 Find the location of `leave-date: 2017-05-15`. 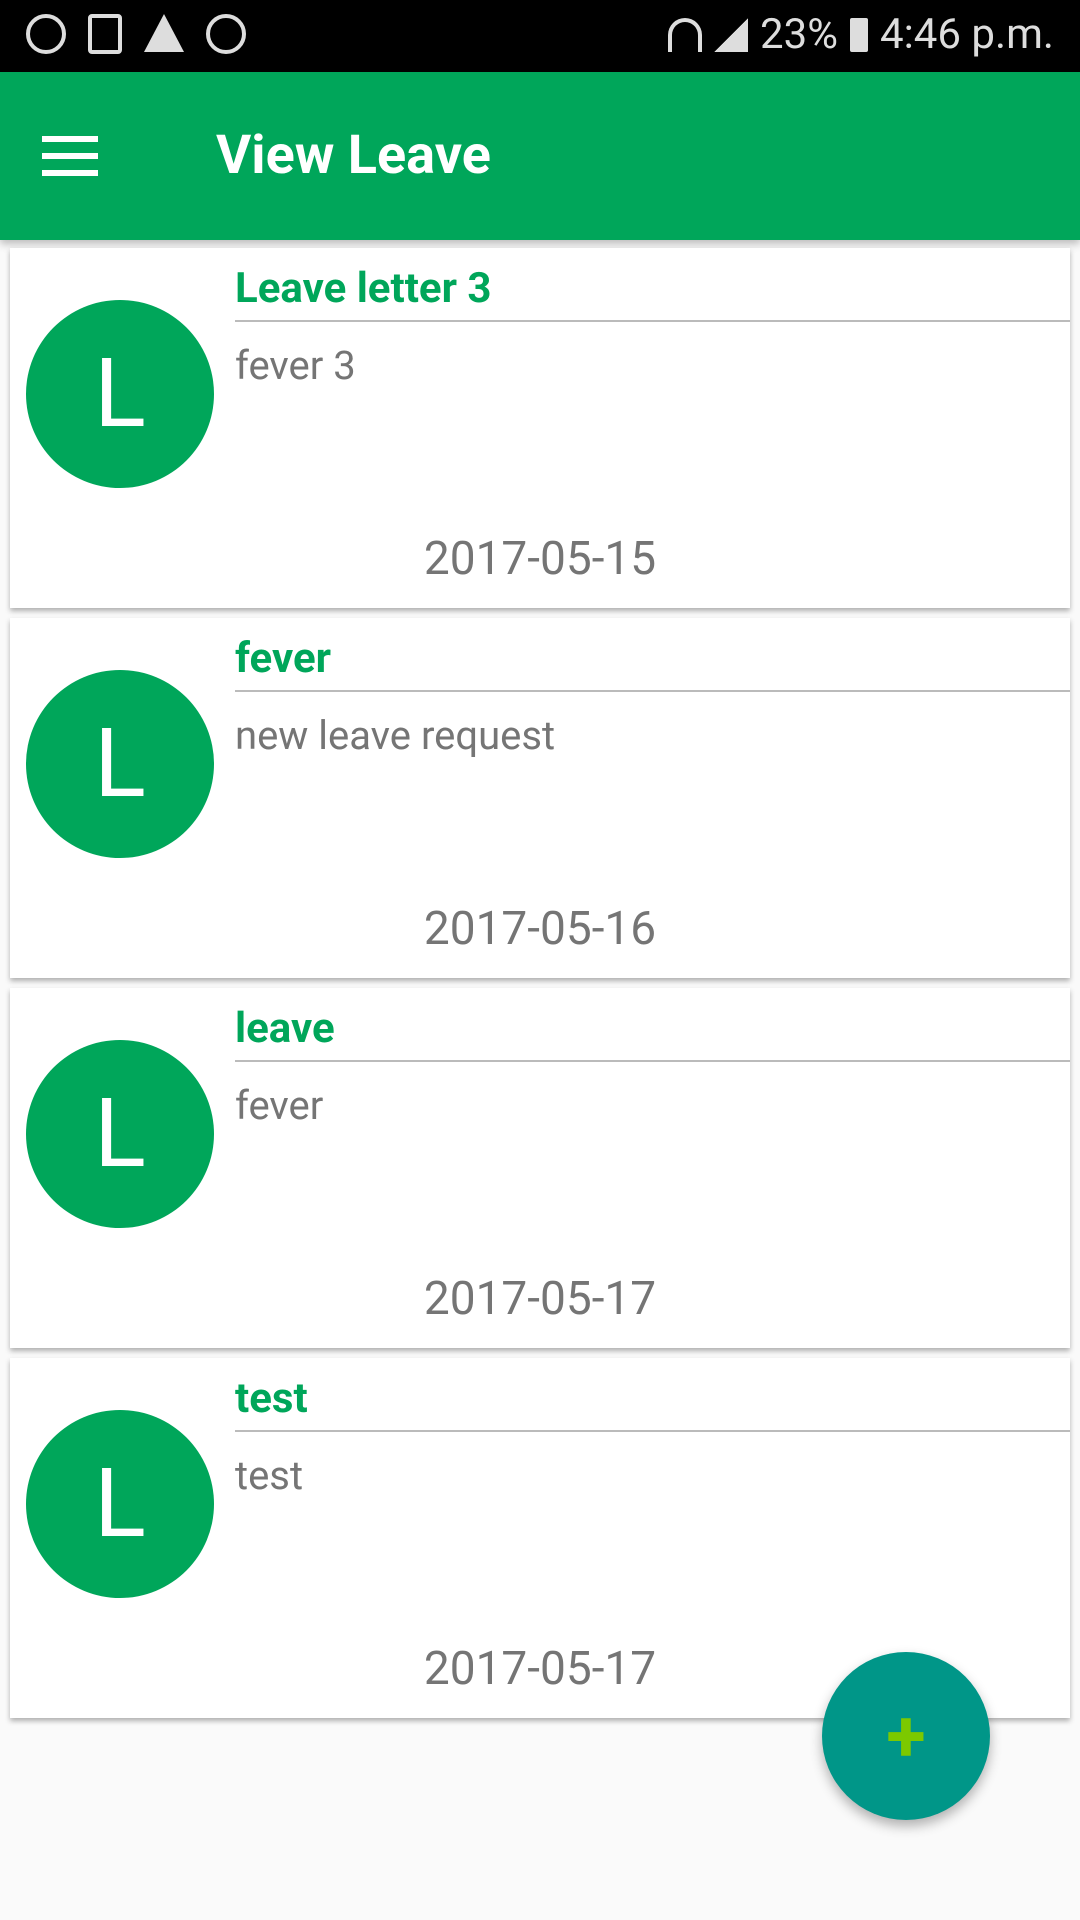

leave-date: 2017-05-15 is located at coordinates (540, 559).